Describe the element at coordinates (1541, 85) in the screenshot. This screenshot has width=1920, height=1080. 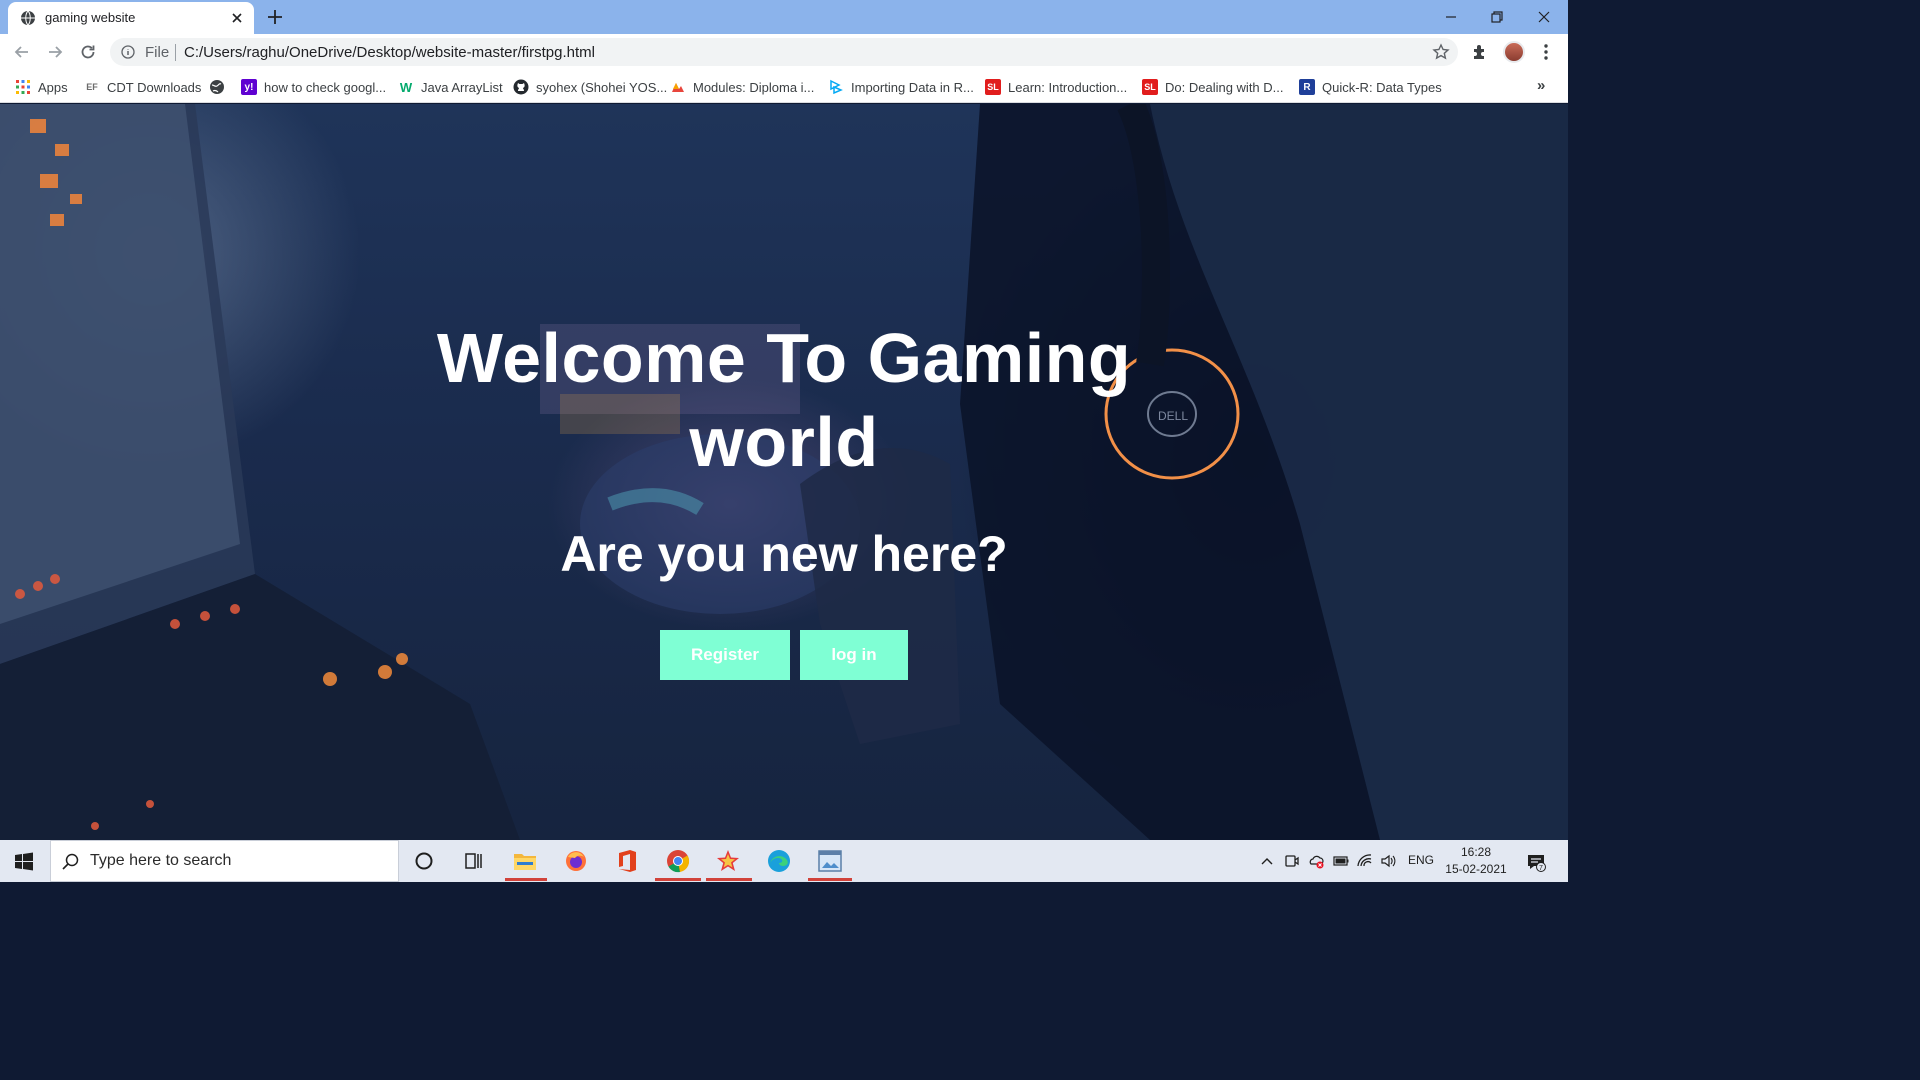
I see `more-bookmarks-chevron-icon: »` at that location.